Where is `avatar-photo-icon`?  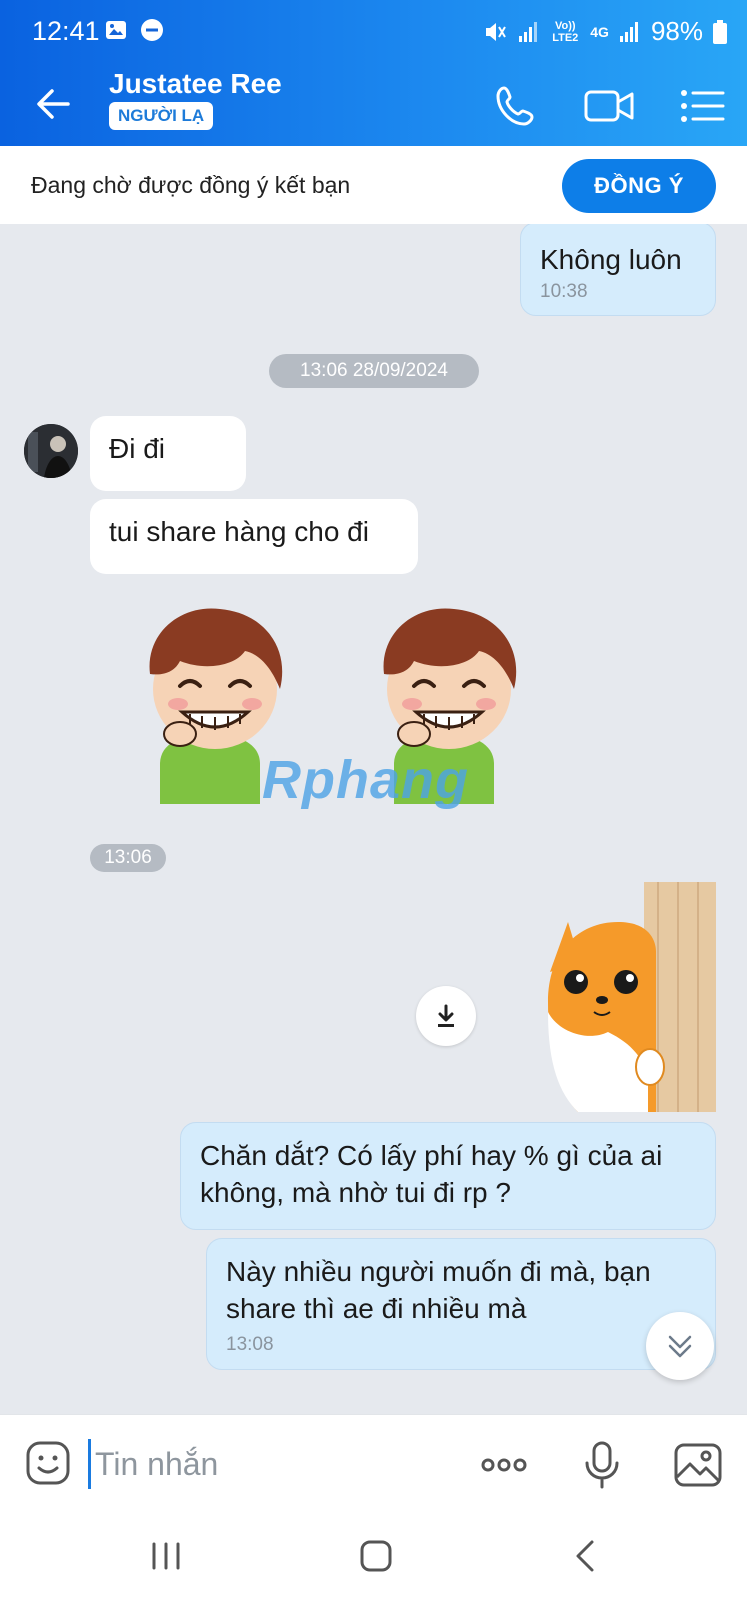
avatar-photo-icon is located at coordinates (51, 451).